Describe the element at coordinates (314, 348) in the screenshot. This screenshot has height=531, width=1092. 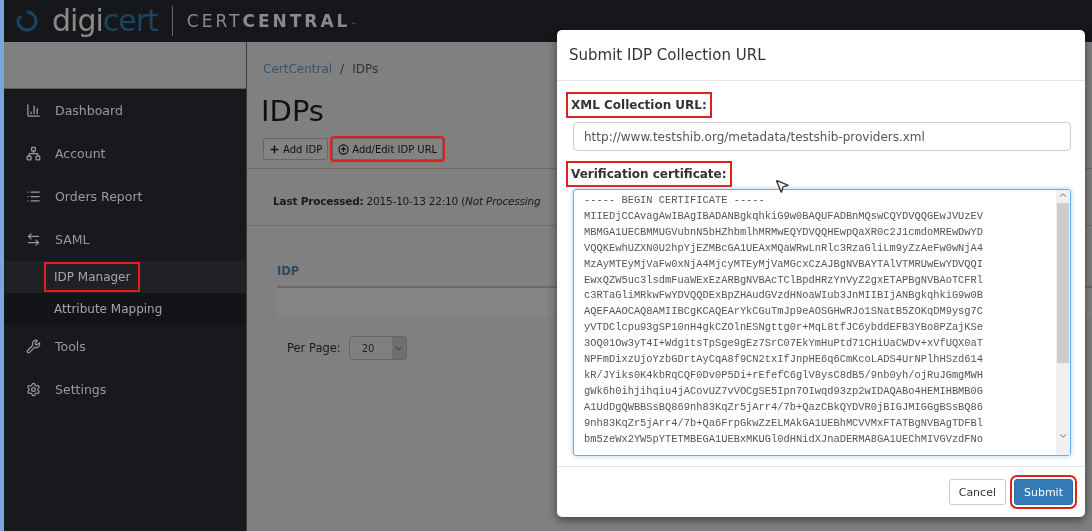
I see `per-page-label: Per Page:` at that location.